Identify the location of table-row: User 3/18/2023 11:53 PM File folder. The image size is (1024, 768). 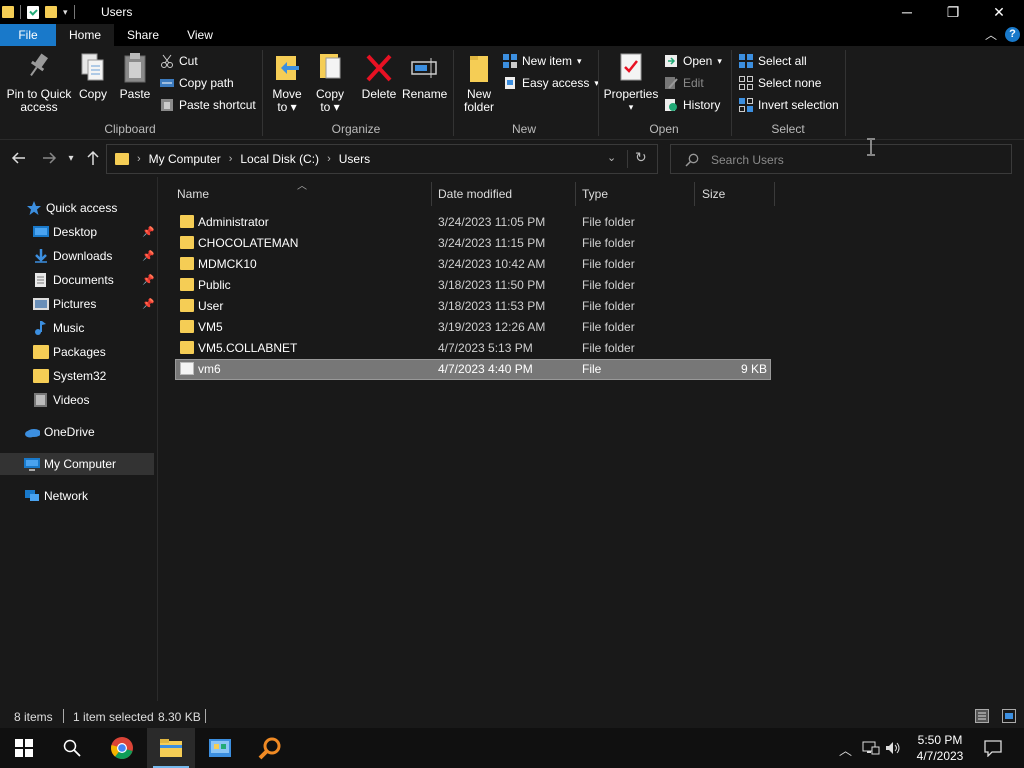
(473, 306).